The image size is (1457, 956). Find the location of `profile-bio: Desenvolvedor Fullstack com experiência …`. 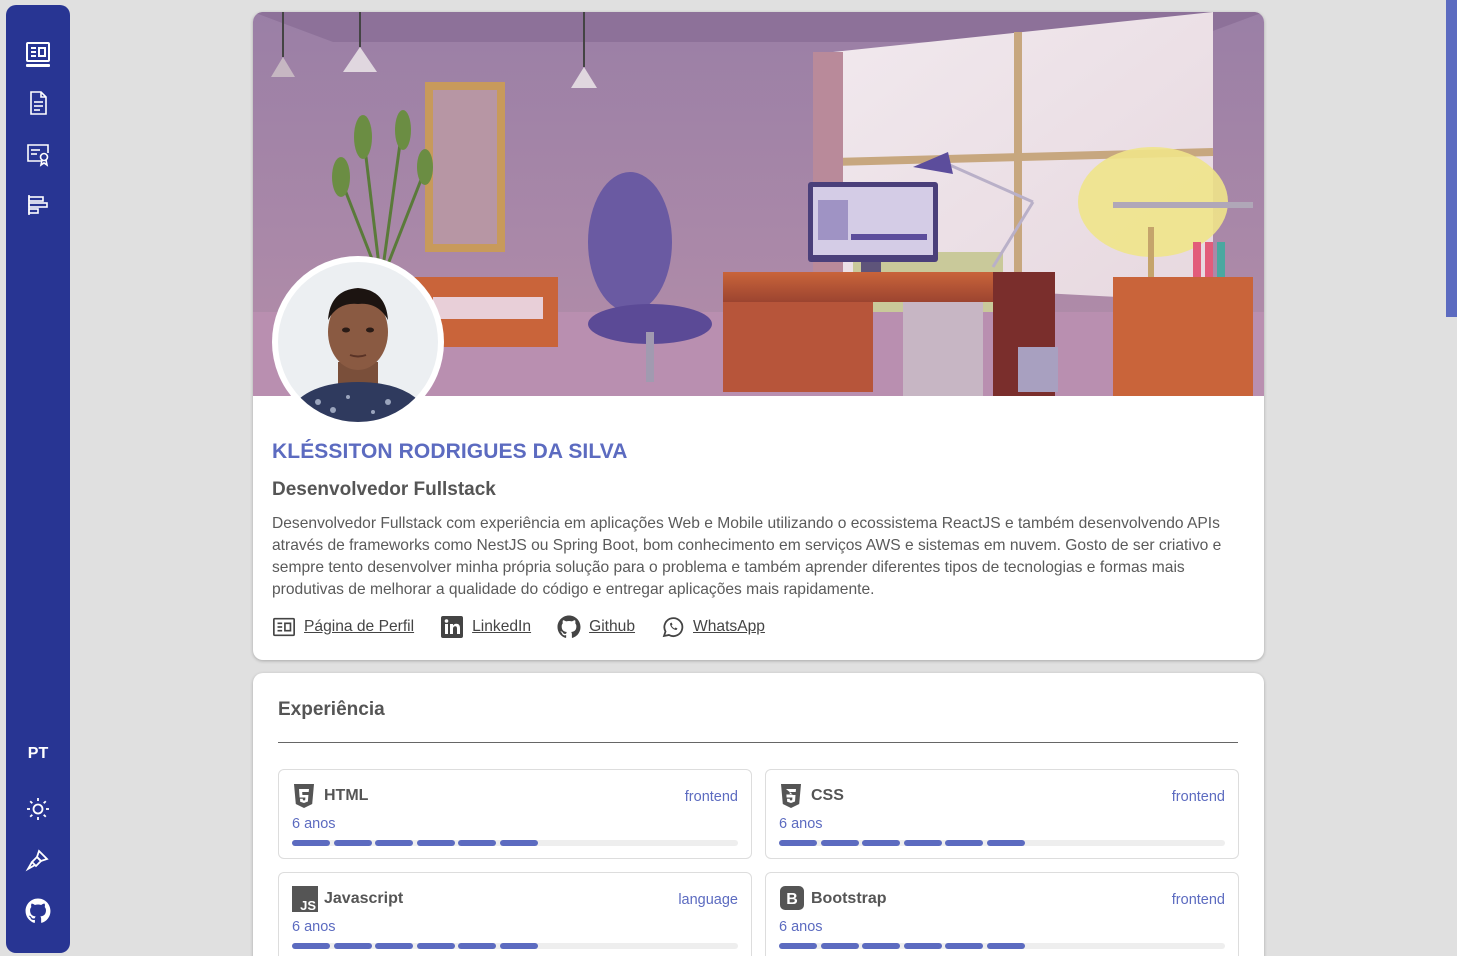

profile-bio: Desenvolvedor Fullstack com experiência … is located at coordinates (747, 556).